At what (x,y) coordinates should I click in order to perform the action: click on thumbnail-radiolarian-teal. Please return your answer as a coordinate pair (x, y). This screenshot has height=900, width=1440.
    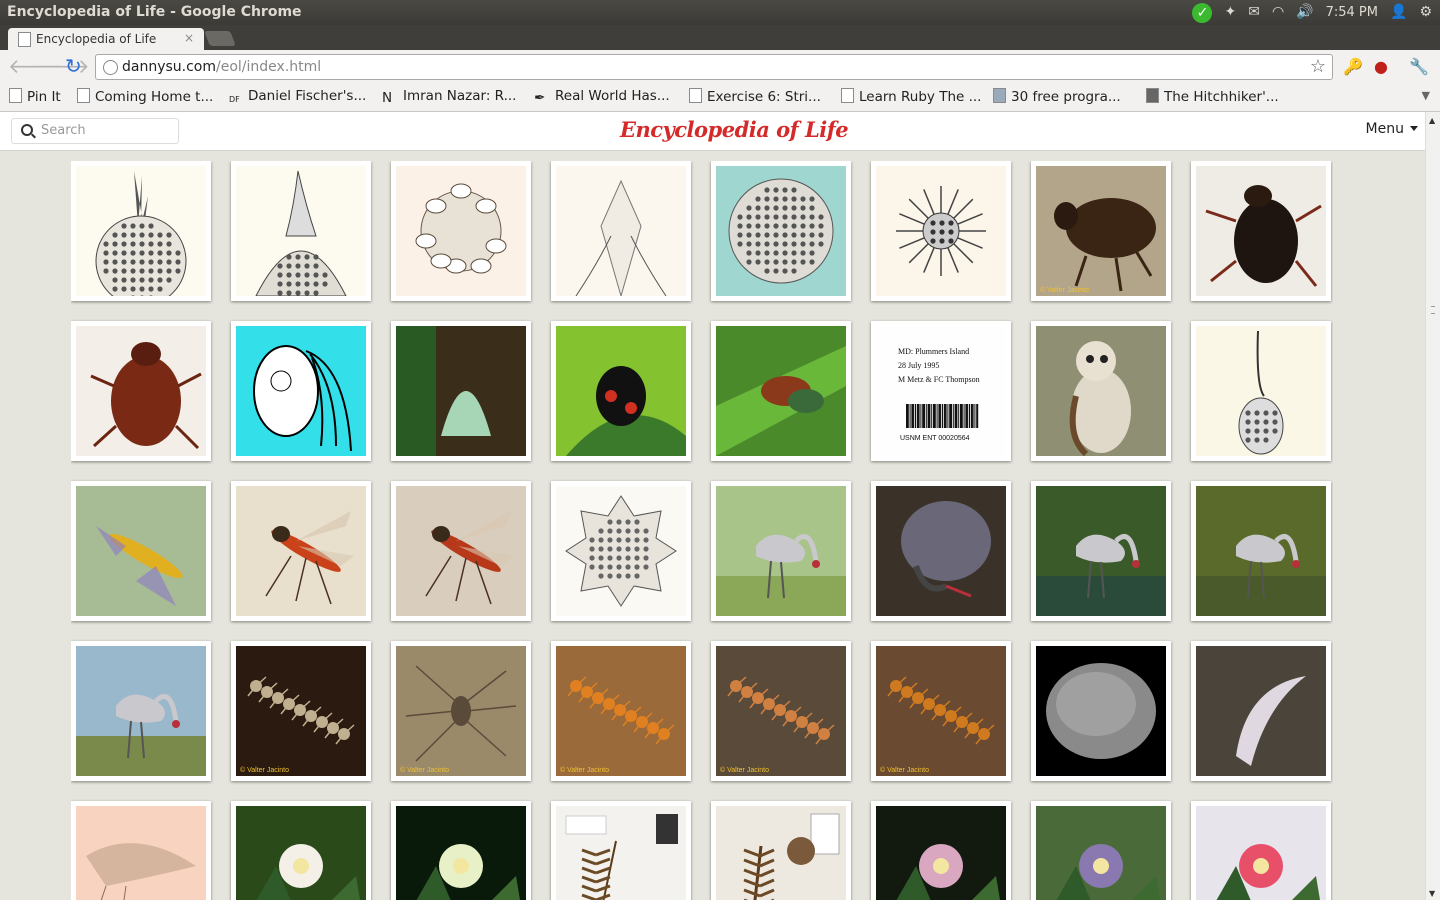
    Looking at the image, I should click on (781, 231).